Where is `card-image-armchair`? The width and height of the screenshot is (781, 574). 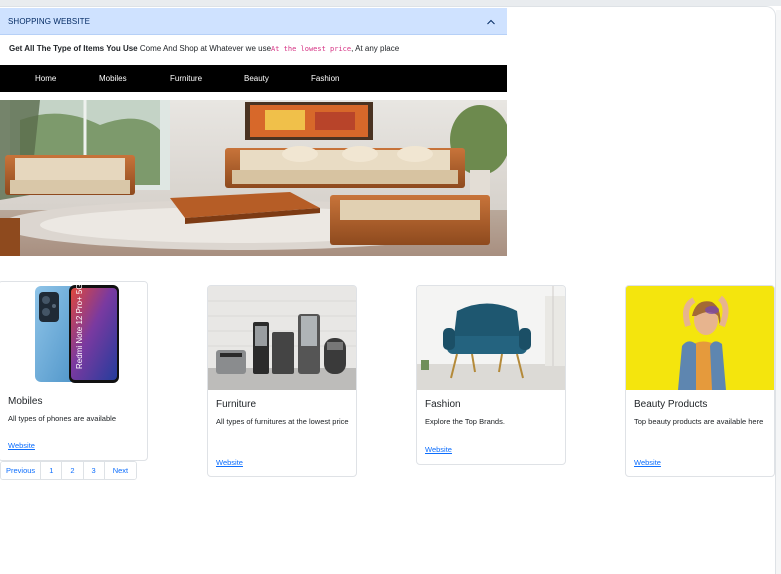 card-image-armchair is located at coordinates (491, 338).